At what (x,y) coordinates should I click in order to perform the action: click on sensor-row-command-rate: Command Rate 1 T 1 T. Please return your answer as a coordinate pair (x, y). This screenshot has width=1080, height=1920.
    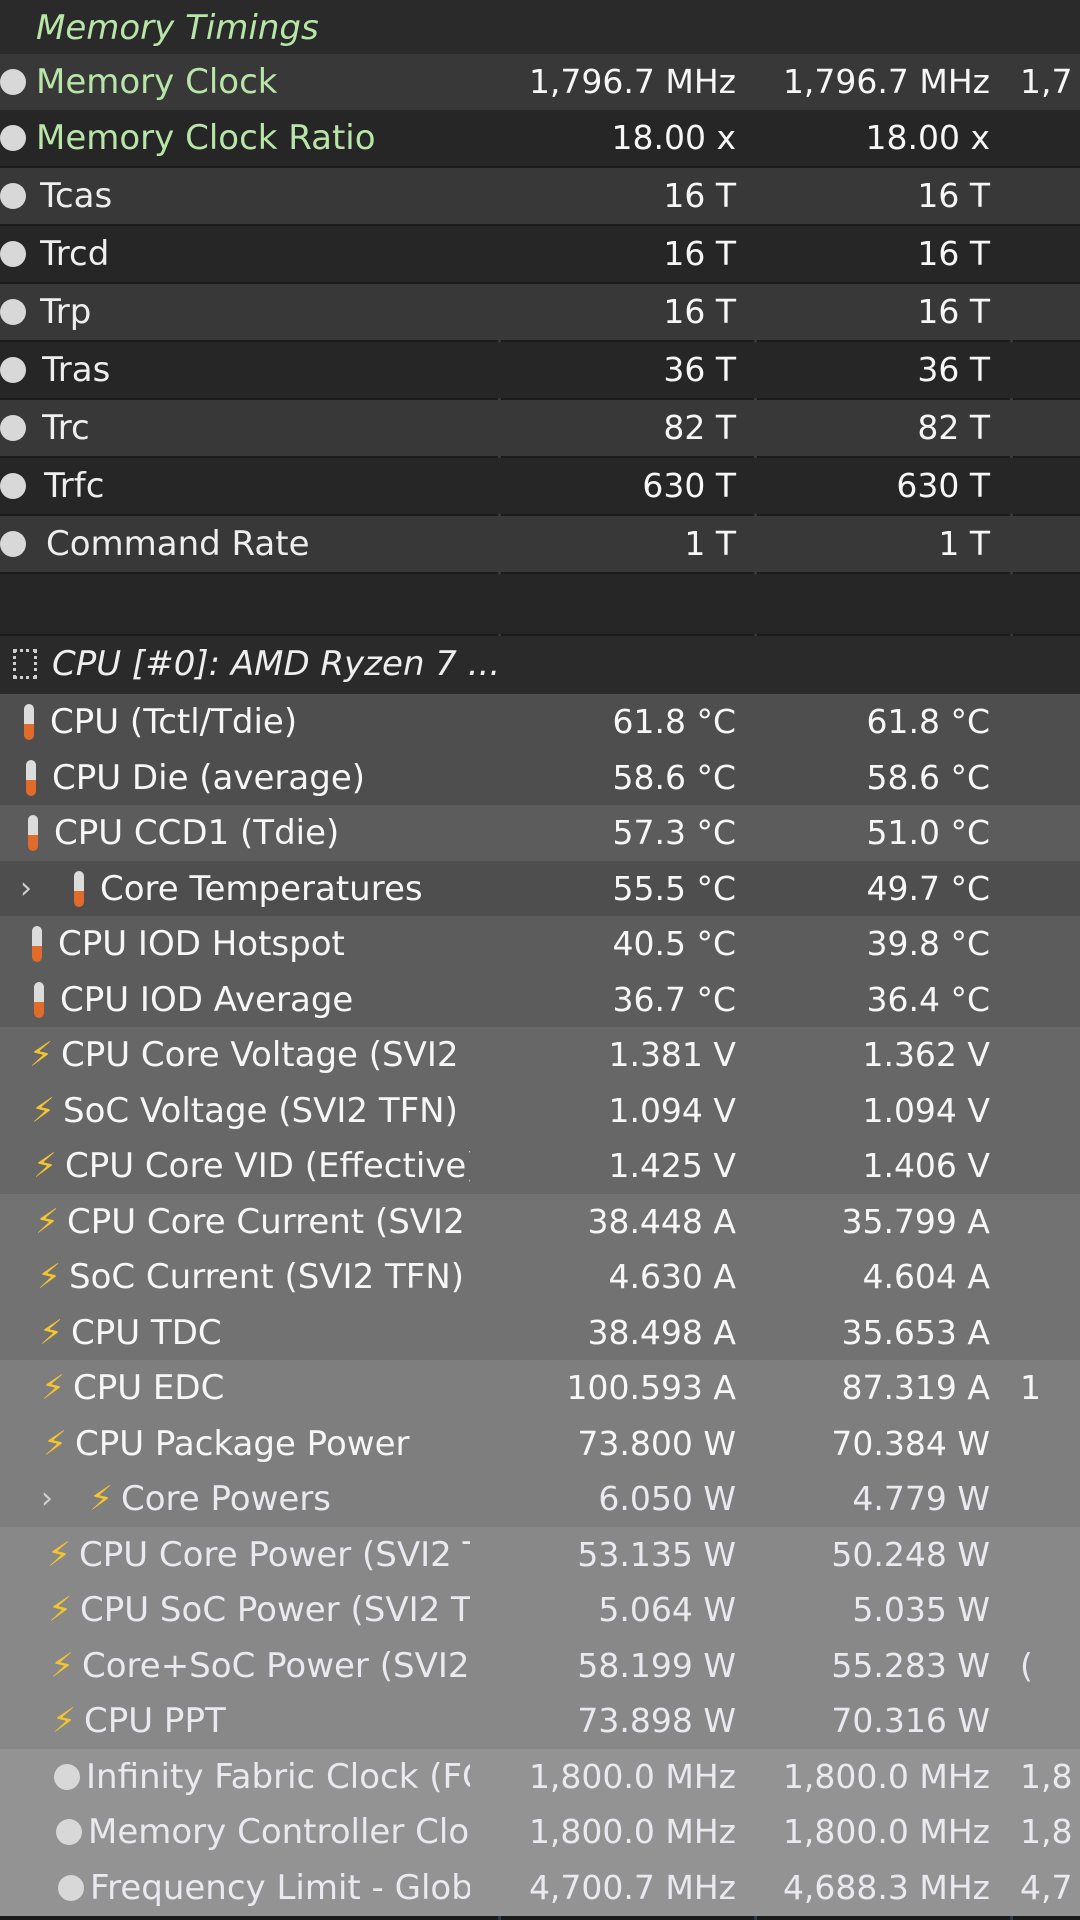
    Looking at the image, I should click on (540, 544).